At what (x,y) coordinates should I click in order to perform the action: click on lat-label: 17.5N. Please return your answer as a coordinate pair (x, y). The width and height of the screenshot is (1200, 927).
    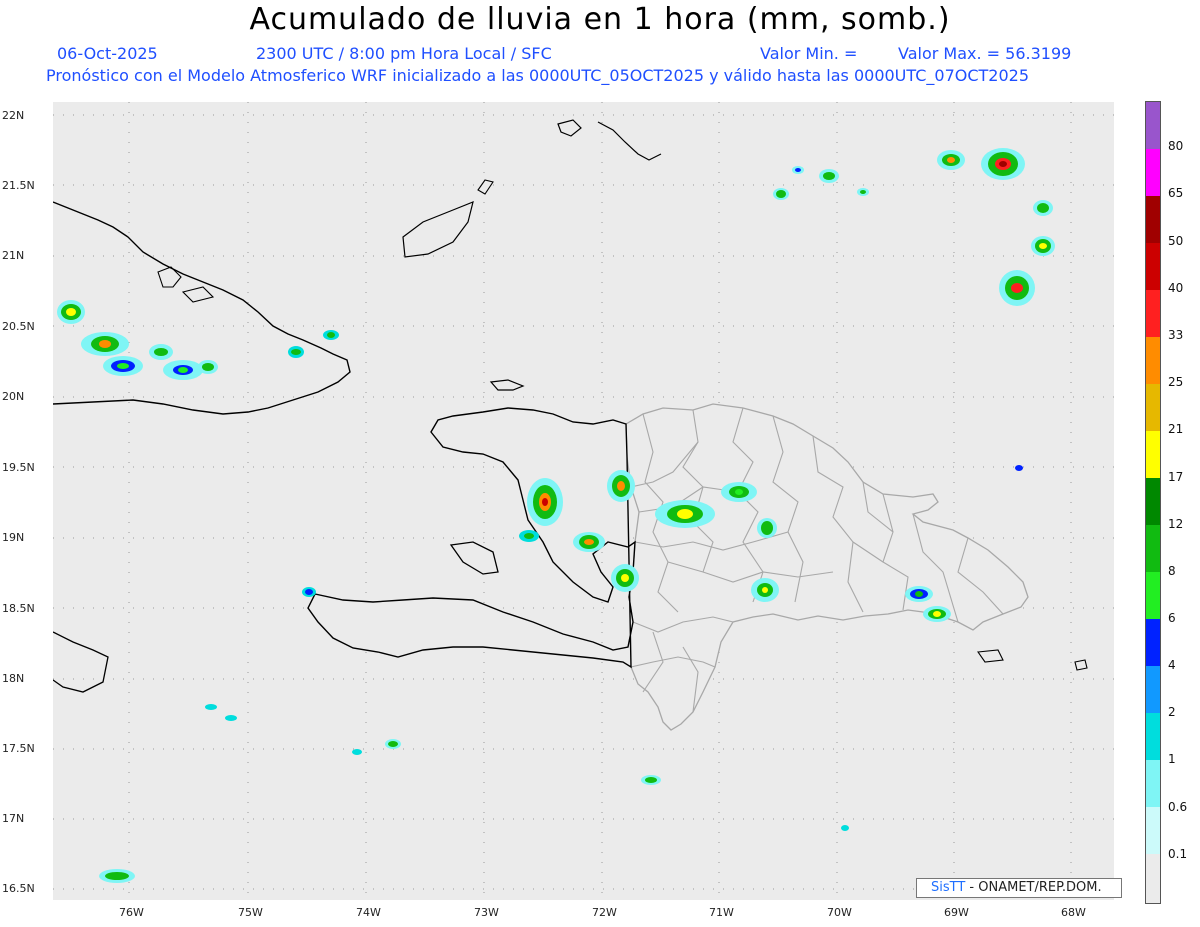
    Looking at the image, I should click on (18, 748).